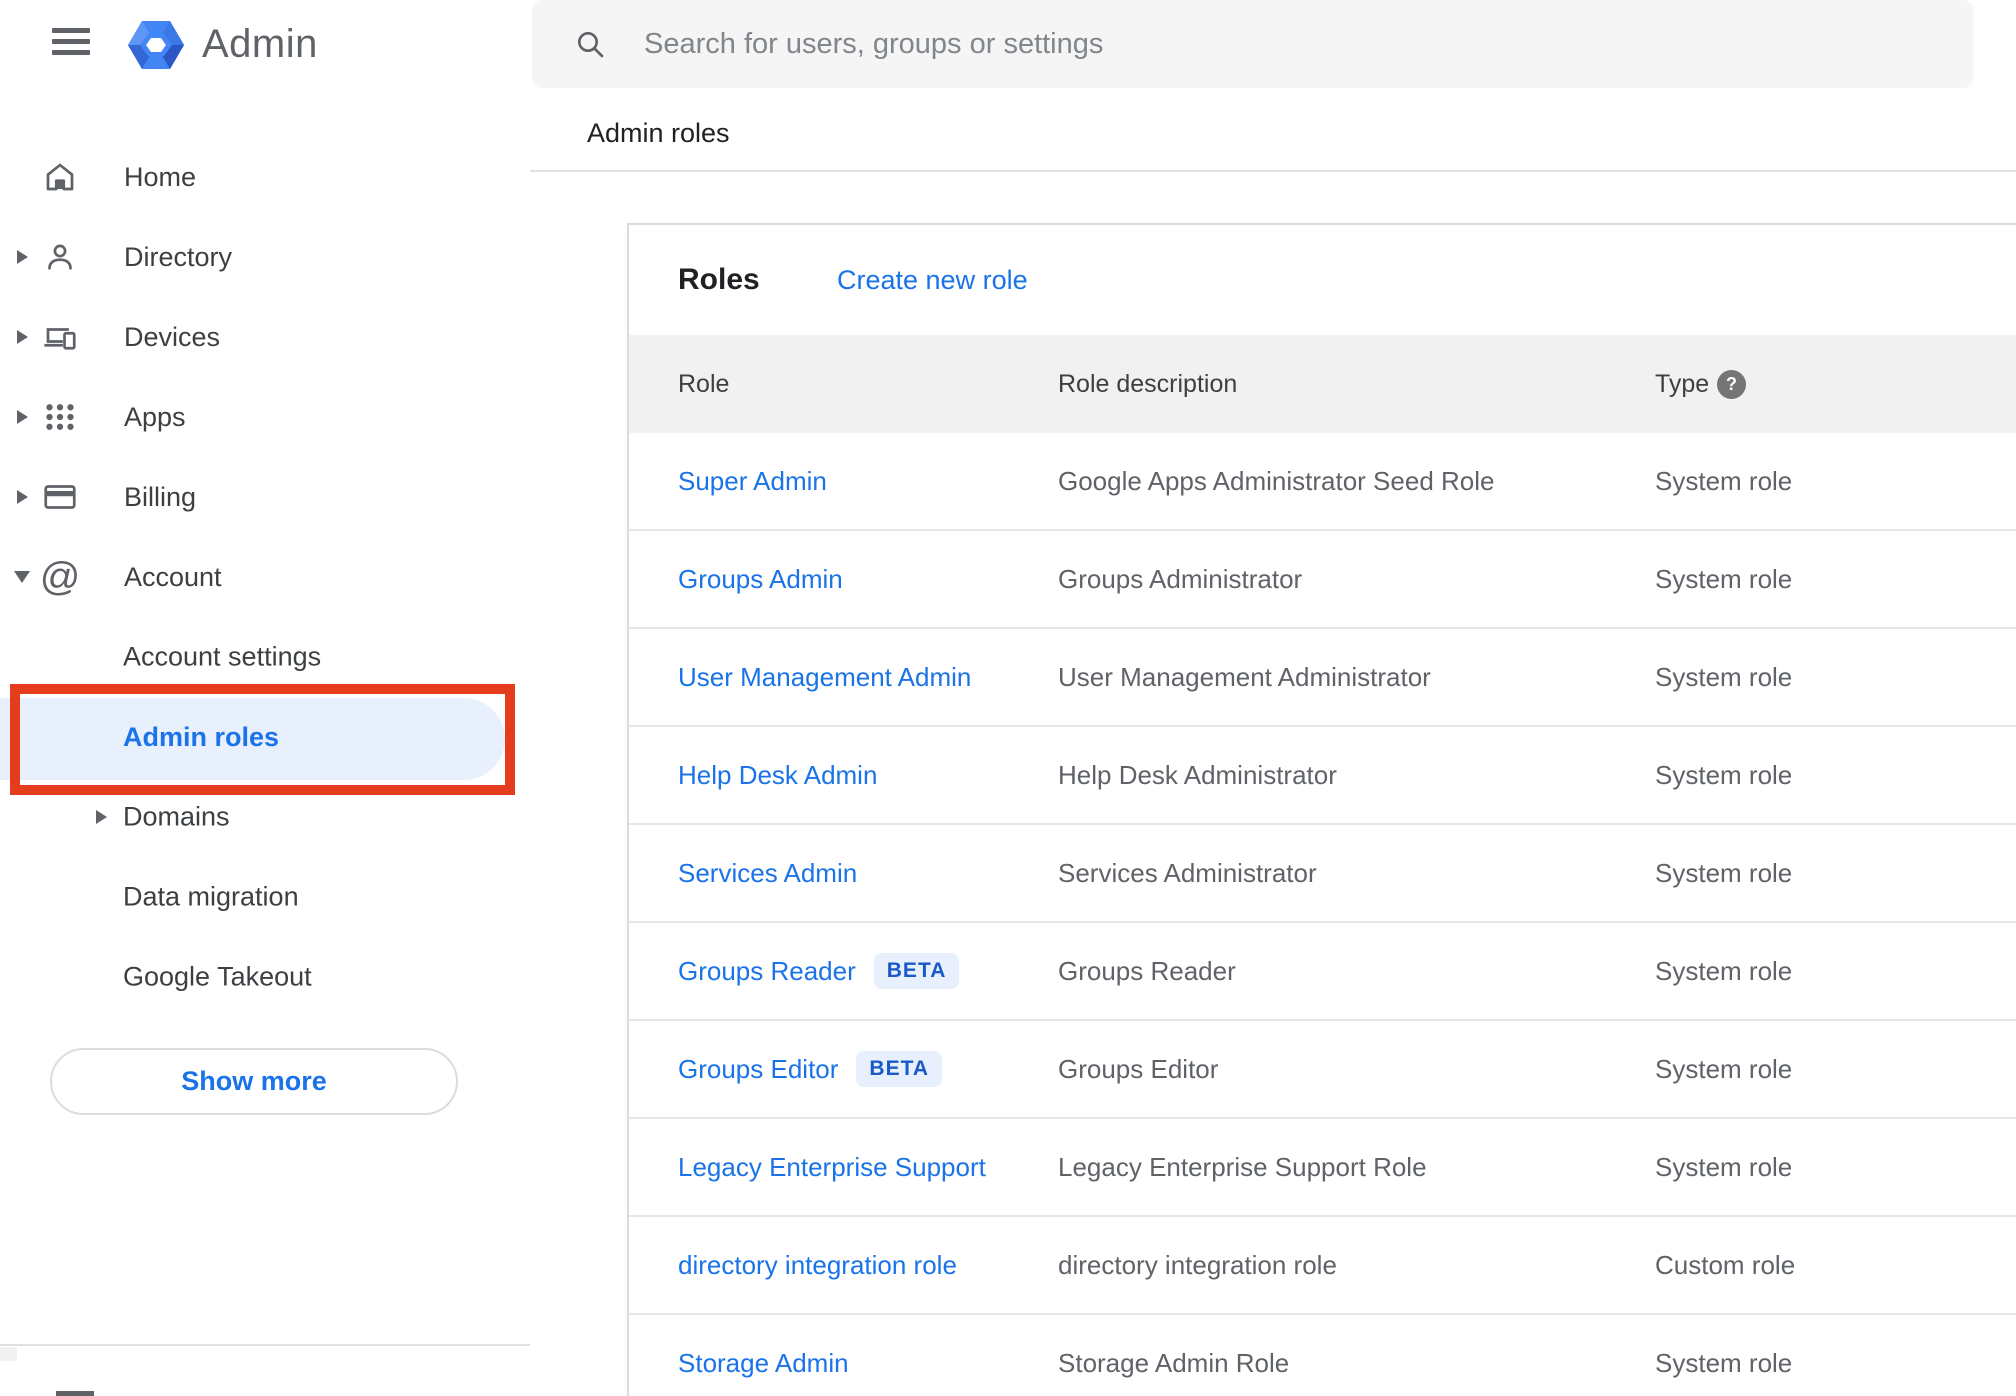 The image size is (2016, 1396). Describe the element at coordinates (817, 1265) in the screenshot. I see `role-link: directory integration role` at that location.